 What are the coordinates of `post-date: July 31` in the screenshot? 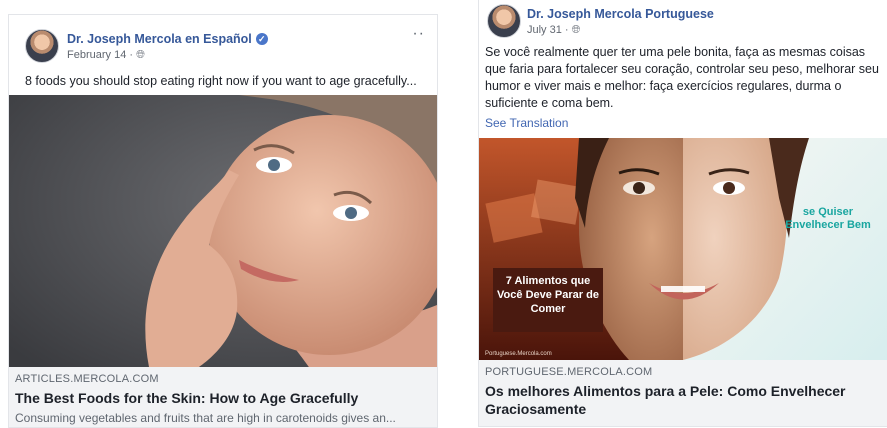 It's located at (544, 30).